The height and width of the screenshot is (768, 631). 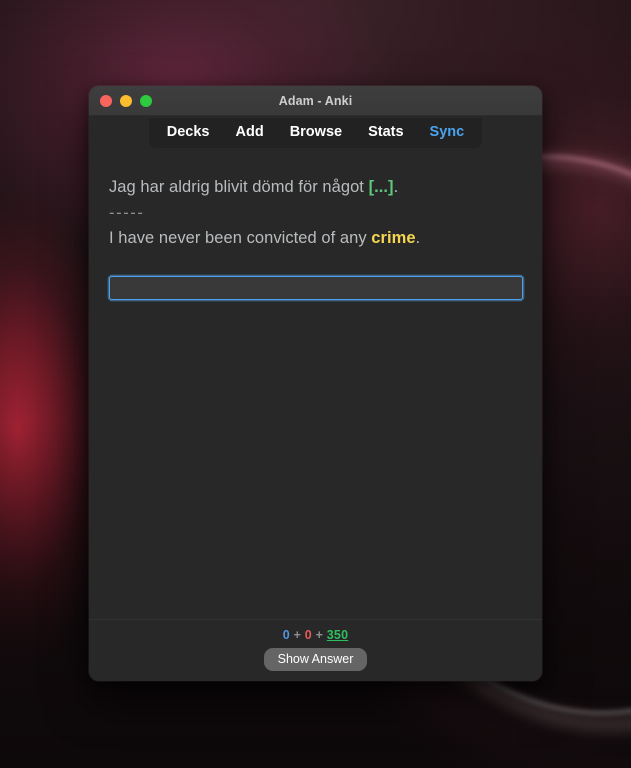 I want to click on navbar-container: Decks Add Browse Stats Sync, so click(x=315, y=132).